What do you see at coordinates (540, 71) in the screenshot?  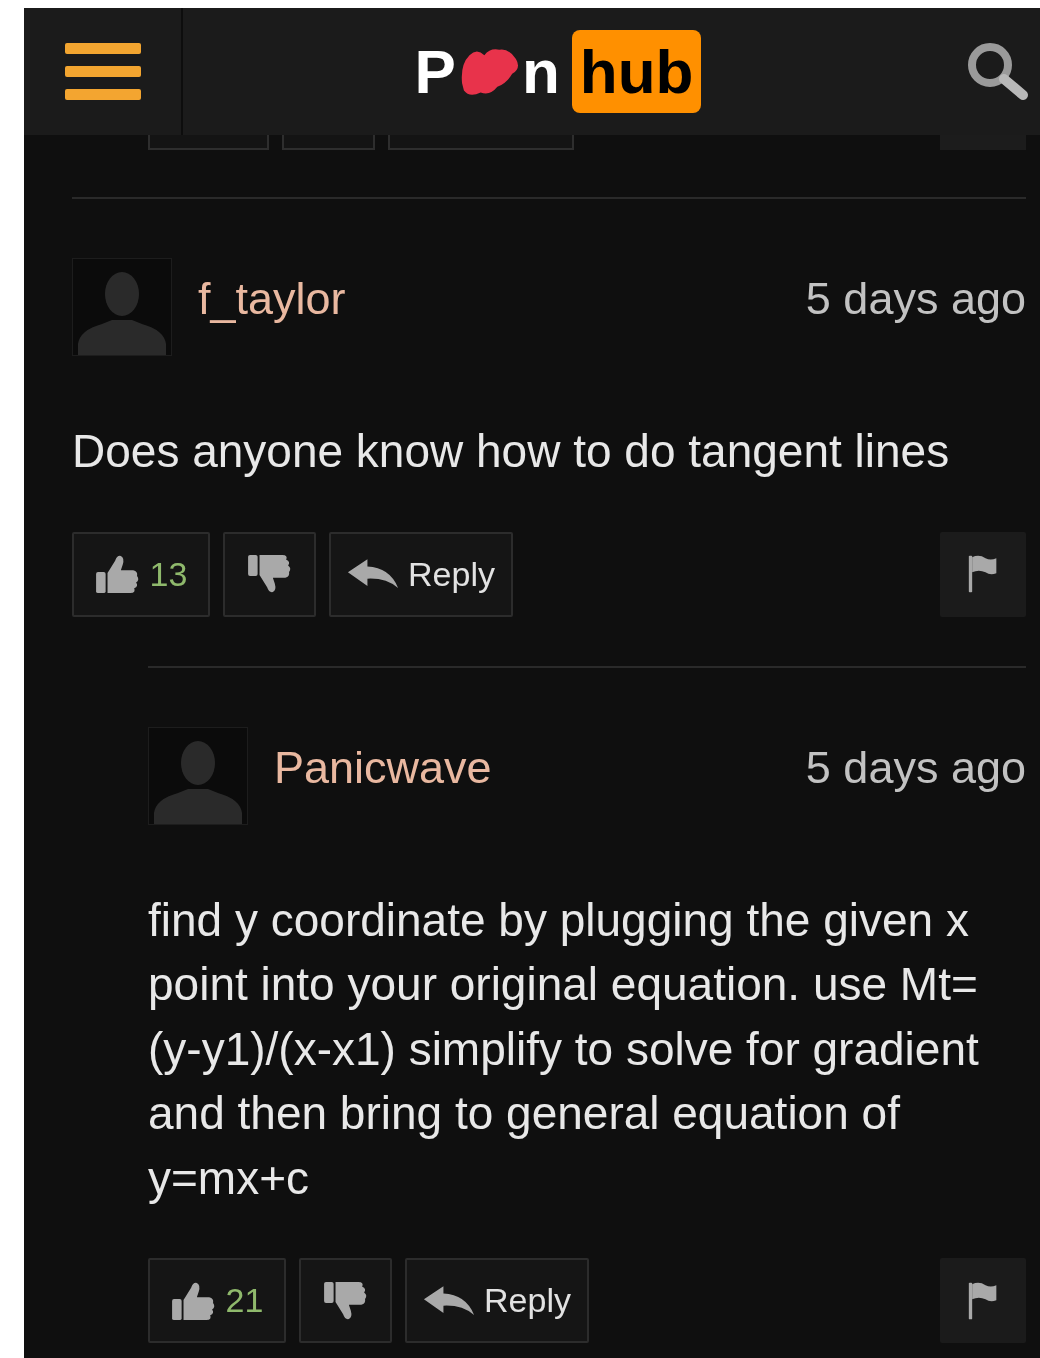 I see `logo-text: n` at bounding box center [540, 71].